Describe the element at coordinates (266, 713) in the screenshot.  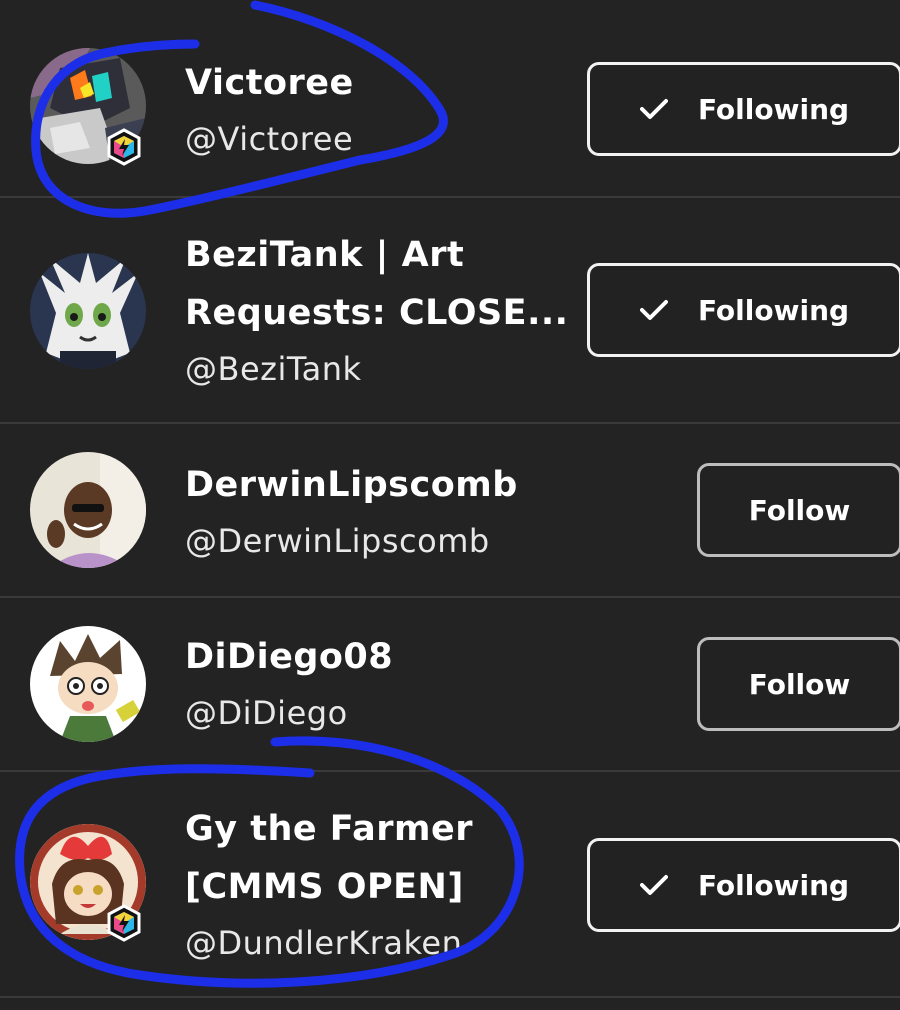
I see `user-handle: @DiDiego` at that location.